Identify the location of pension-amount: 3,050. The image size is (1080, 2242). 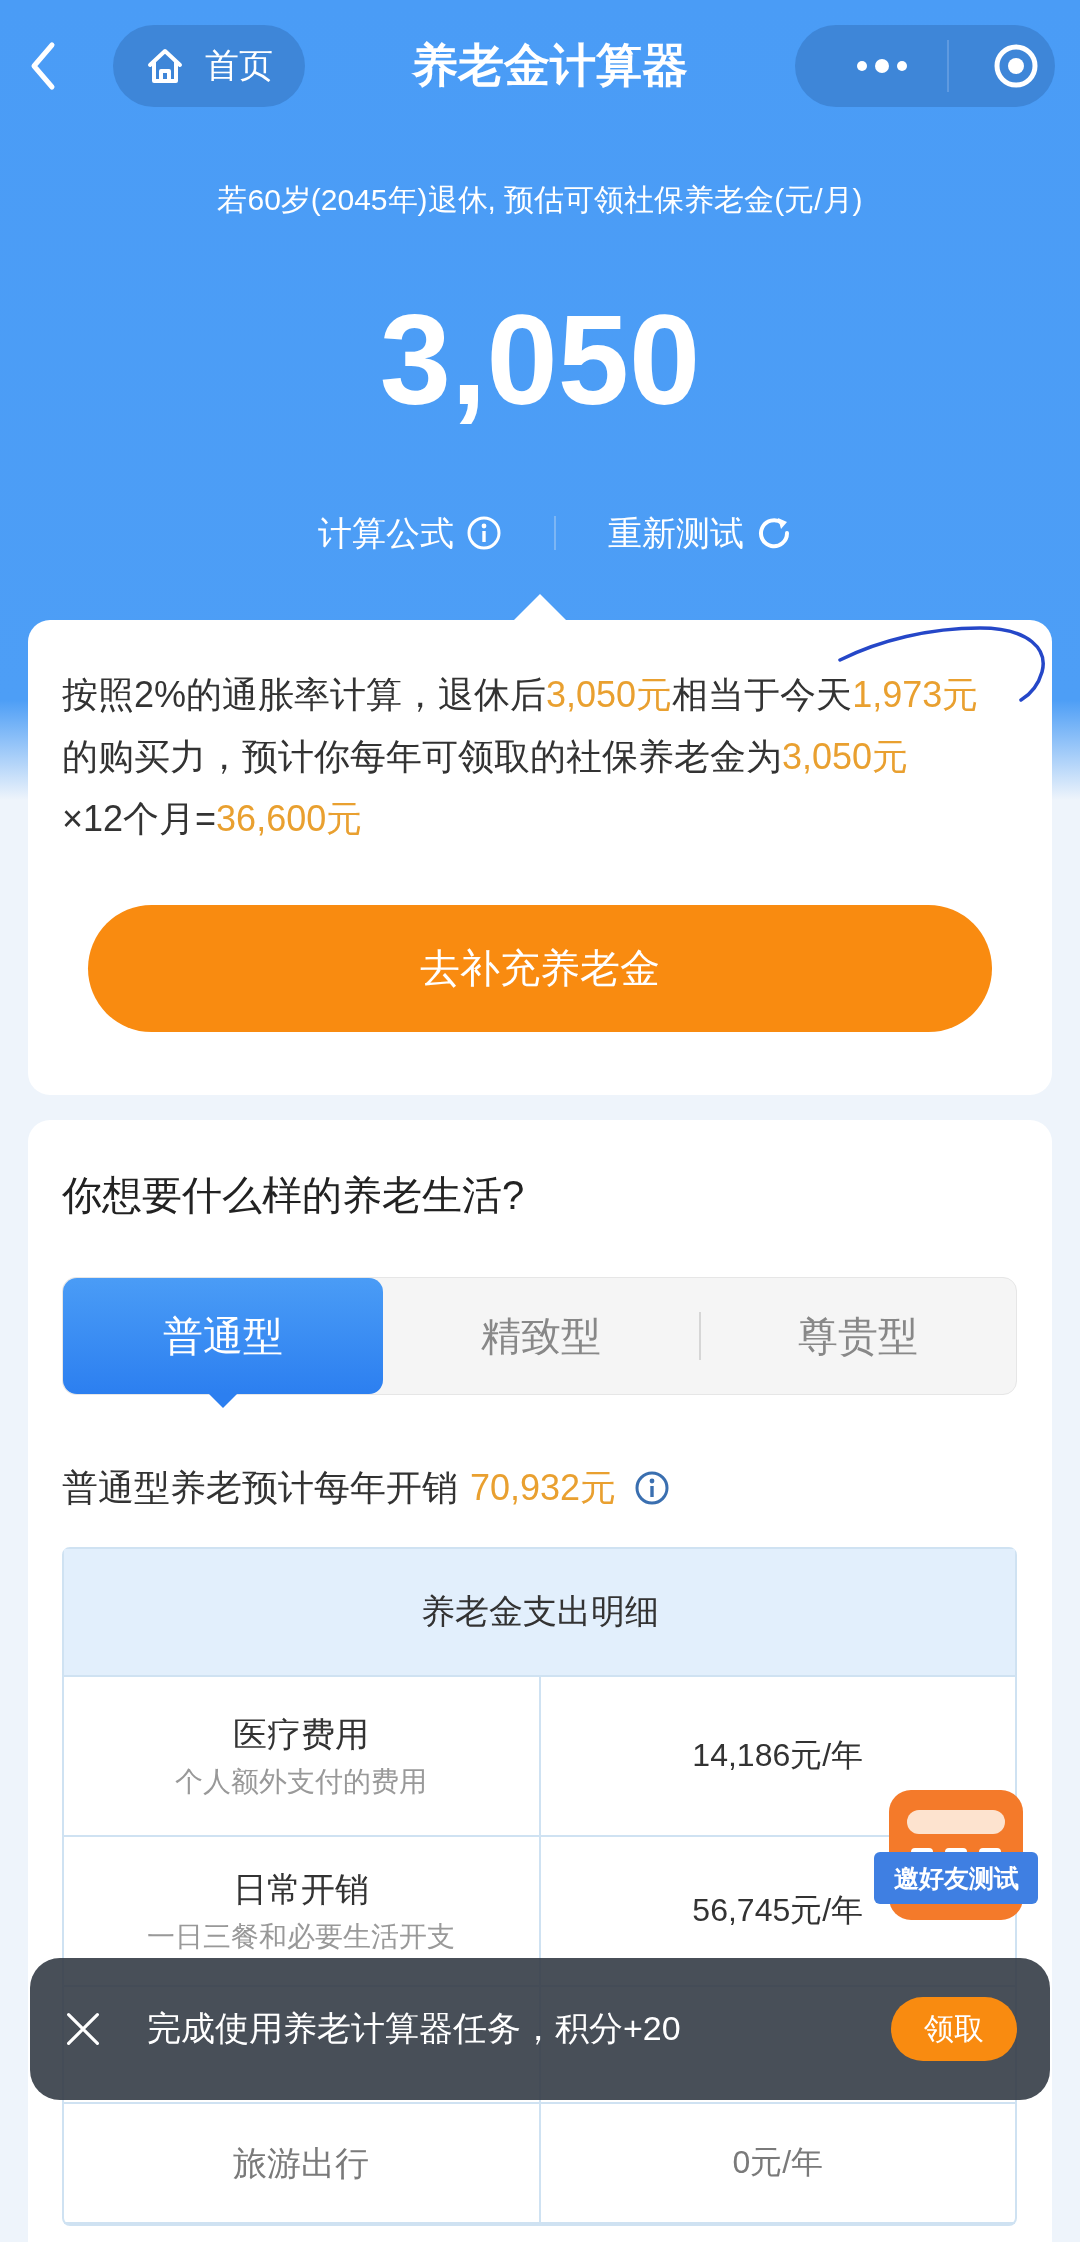
(540, 360).